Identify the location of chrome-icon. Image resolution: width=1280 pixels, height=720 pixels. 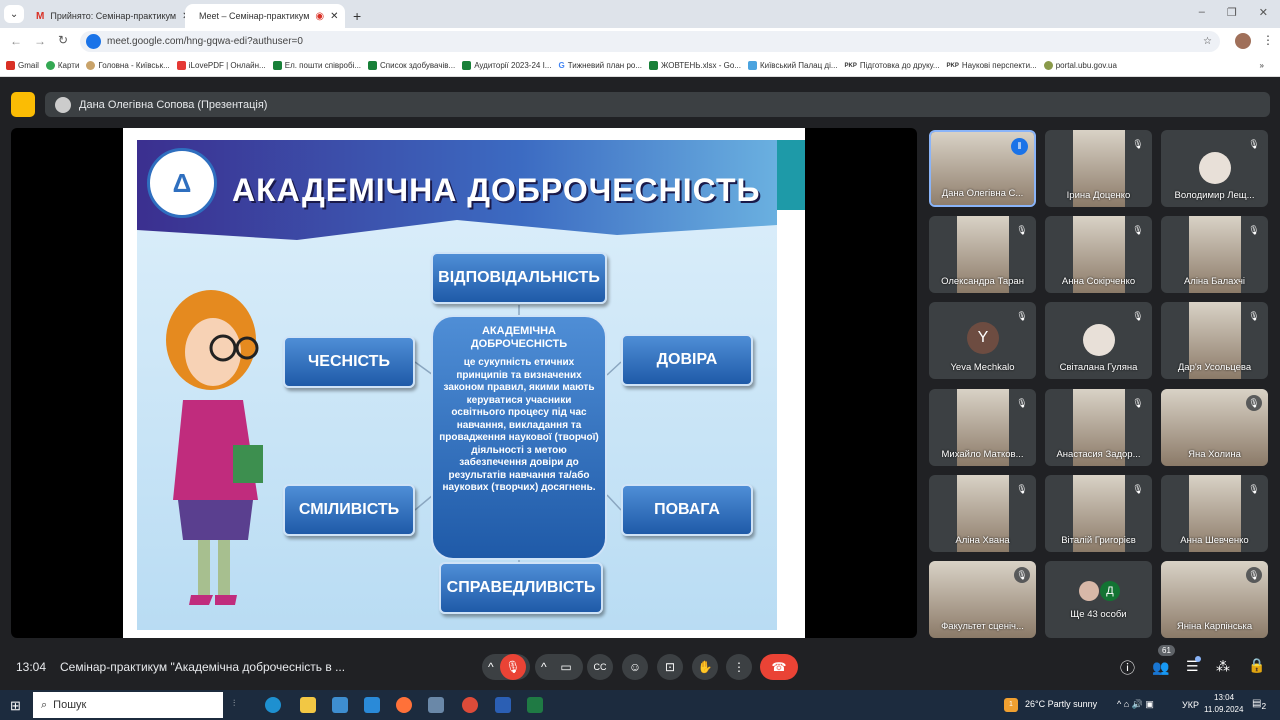
(470, 705).